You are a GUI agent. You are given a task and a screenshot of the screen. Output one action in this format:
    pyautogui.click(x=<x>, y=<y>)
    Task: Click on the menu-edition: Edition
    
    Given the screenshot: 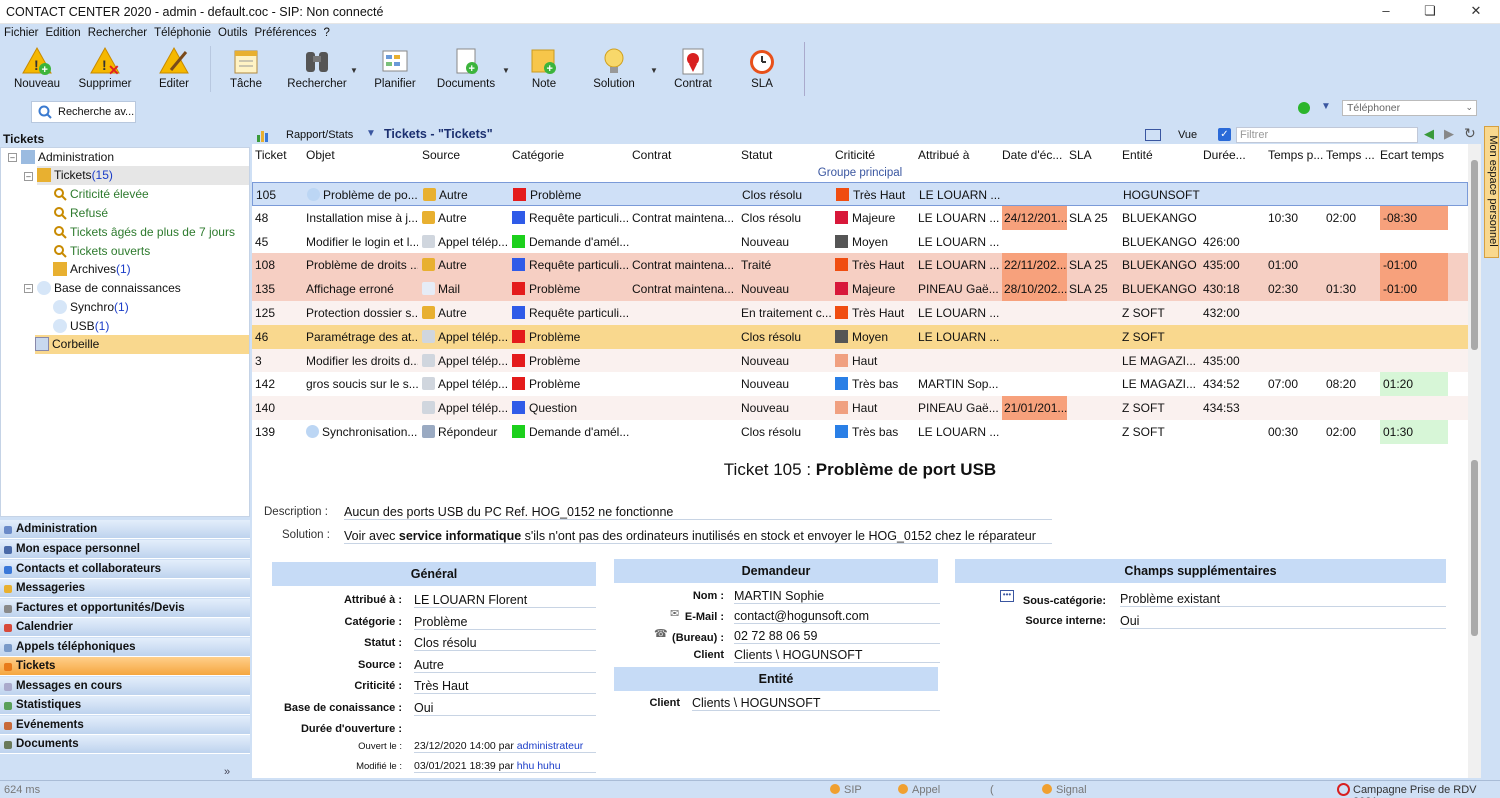 What is the action you would take?
    pyautogui.click(x=63, y=31)
    